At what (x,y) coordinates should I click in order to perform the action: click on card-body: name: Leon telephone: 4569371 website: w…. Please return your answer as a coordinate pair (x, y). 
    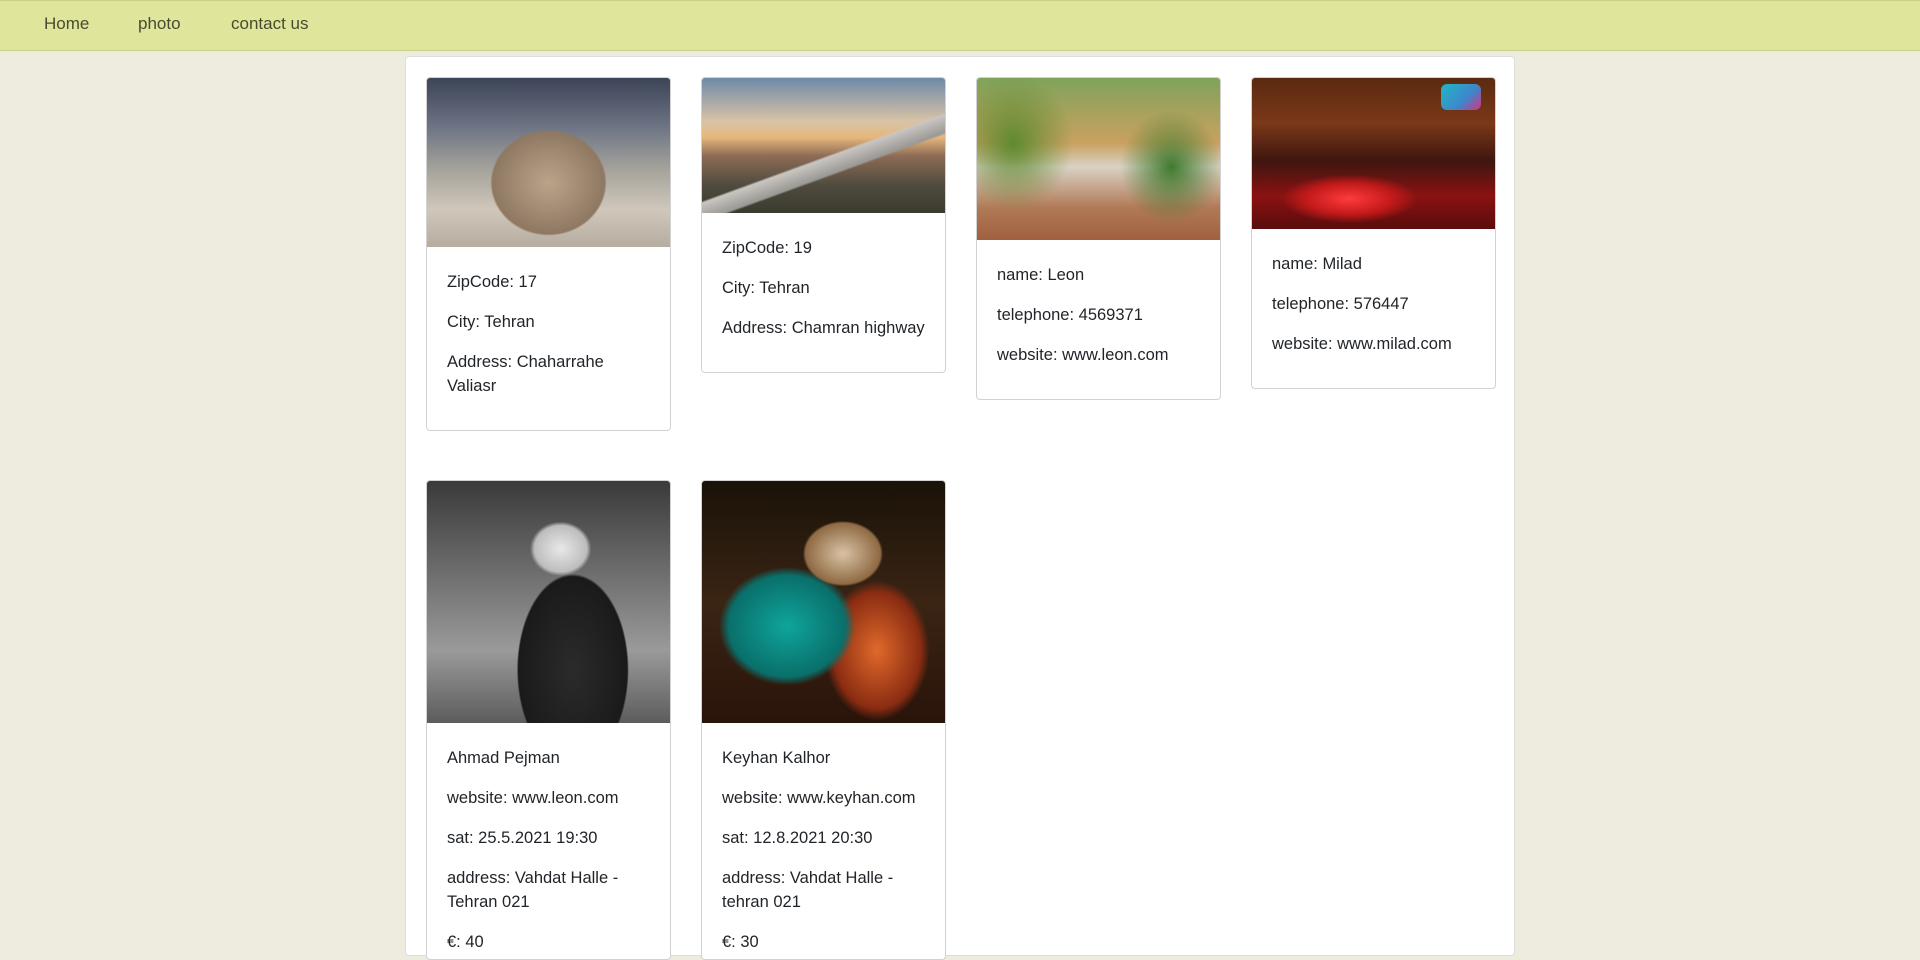
    Looking at the image, I should click on (1098, 303).